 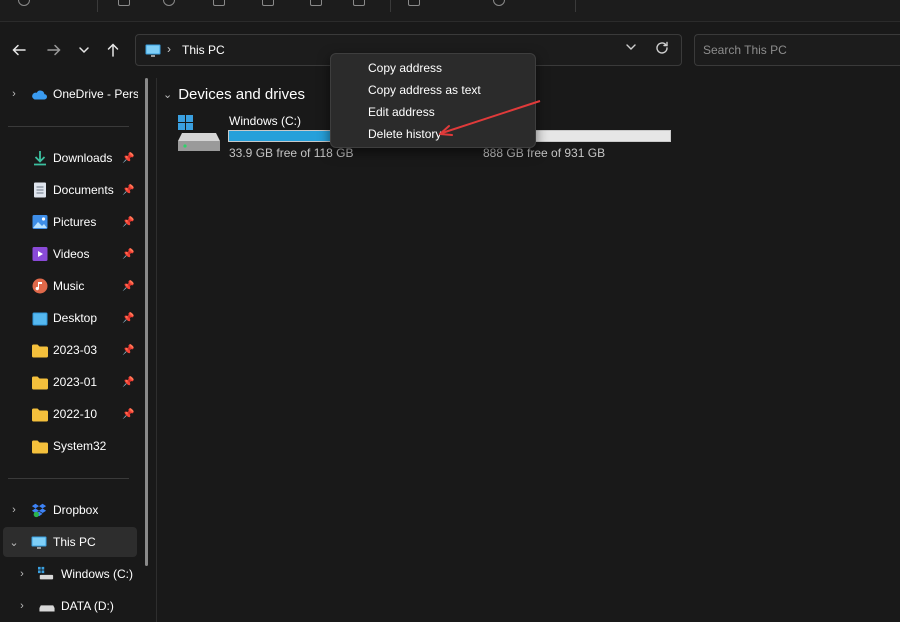 I want to click on search-input, so click(x=798, y=50).